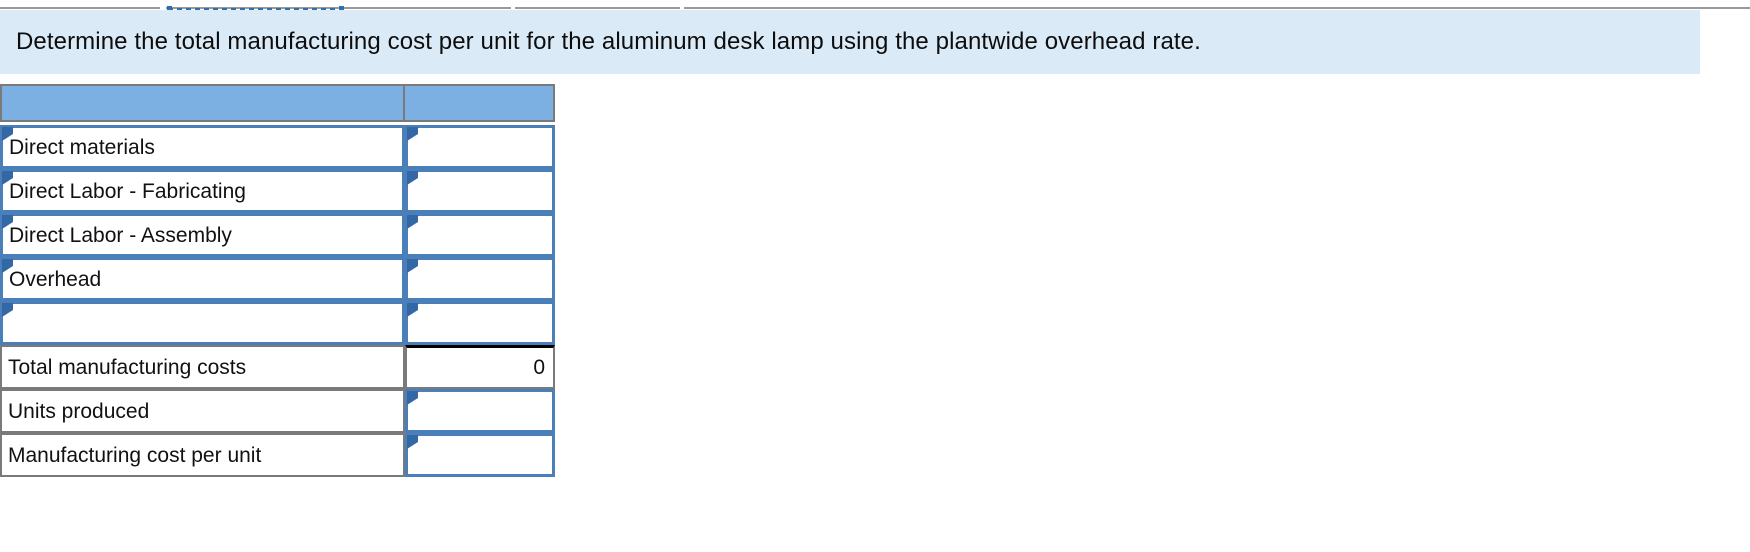  Describe the element at coordinates (82, 147) in the screenshot. I see `row-label-text: Direct materials` at that location.